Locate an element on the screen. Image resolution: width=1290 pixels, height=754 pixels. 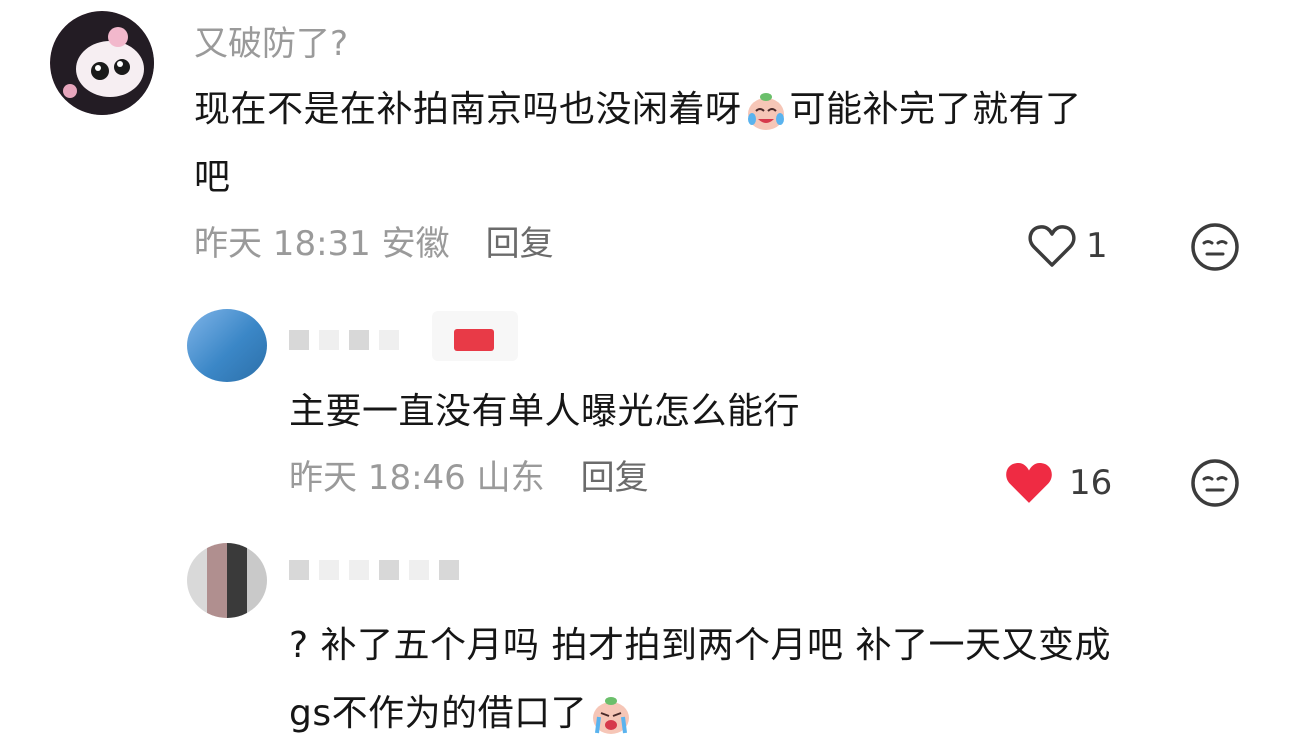
comment-text: 现在不是在补拍南京吗也没闲着呀 可能补完了就有了 is located at coordinates (638, 110).